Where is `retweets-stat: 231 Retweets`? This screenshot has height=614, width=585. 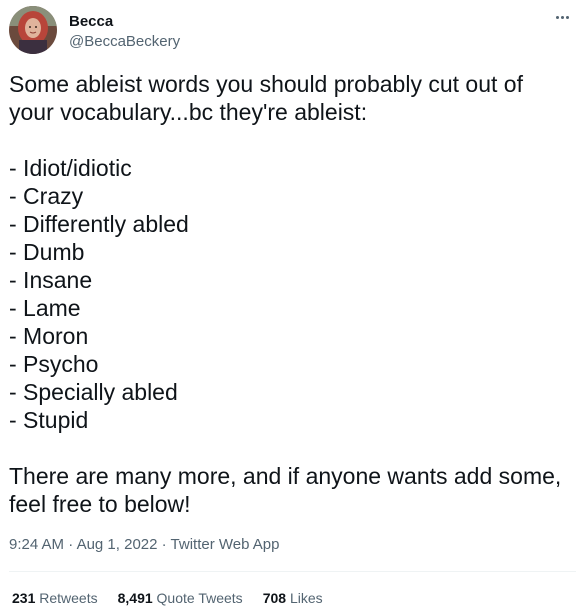
retweets-stat: 231 Retweets is located at coordinates (55, 598).